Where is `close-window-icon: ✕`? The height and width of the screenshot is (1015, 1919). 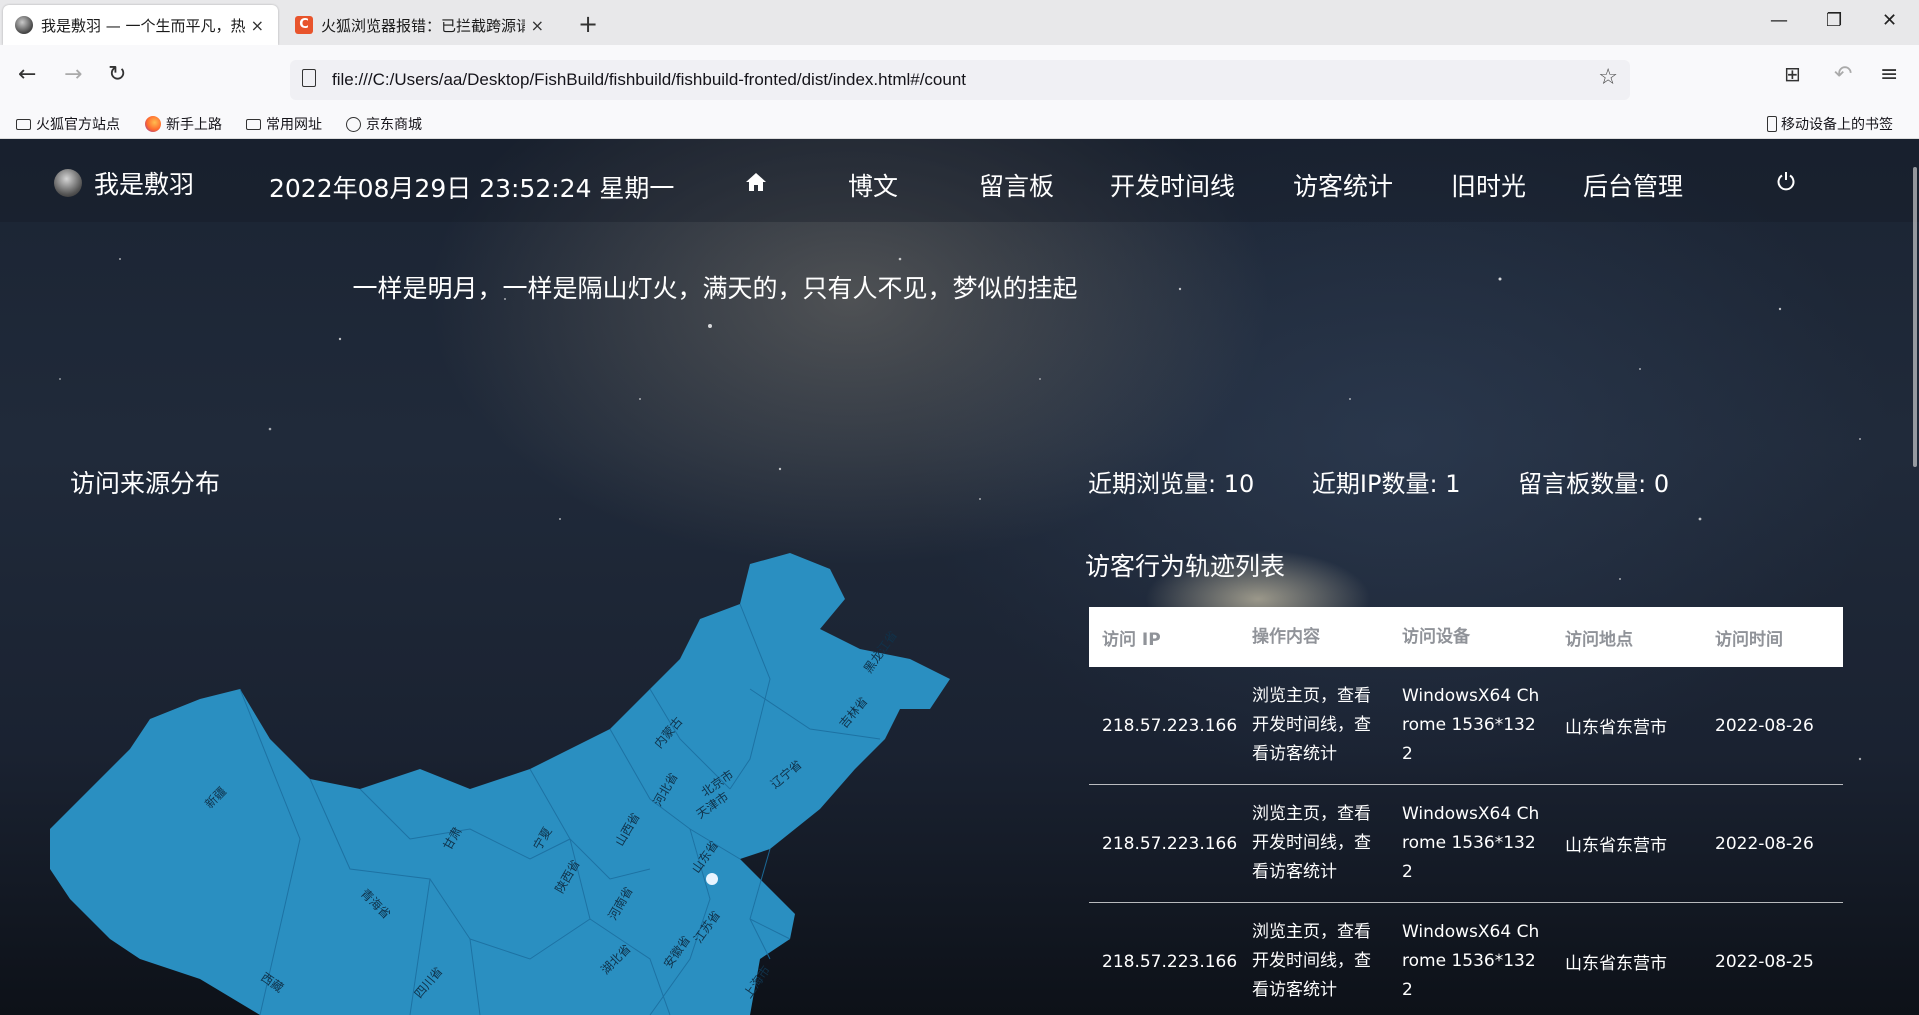 close-window-icon: ✕ is located at coordinates (1889, 20).